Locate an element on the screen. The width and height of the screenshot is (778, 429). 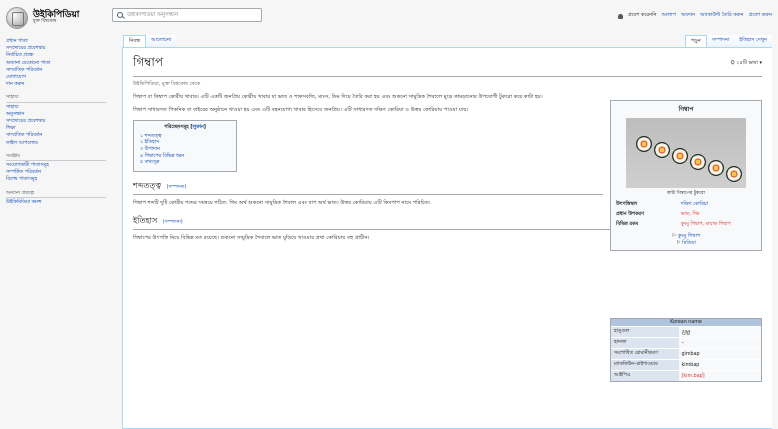
related-link: ⚐ মিডিয়া is located at coordinates (686, 243).